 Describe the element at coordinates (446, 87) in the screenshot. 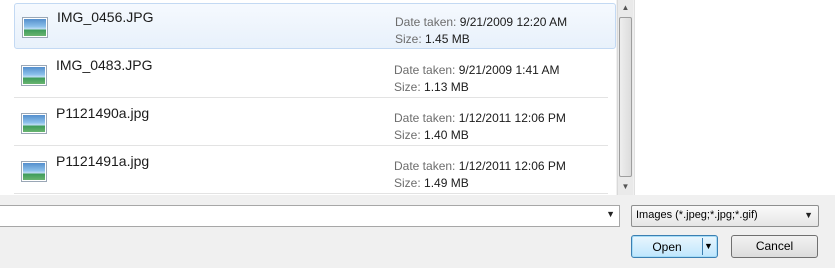

I see `file-size-value: 1.13 MB` at that location.